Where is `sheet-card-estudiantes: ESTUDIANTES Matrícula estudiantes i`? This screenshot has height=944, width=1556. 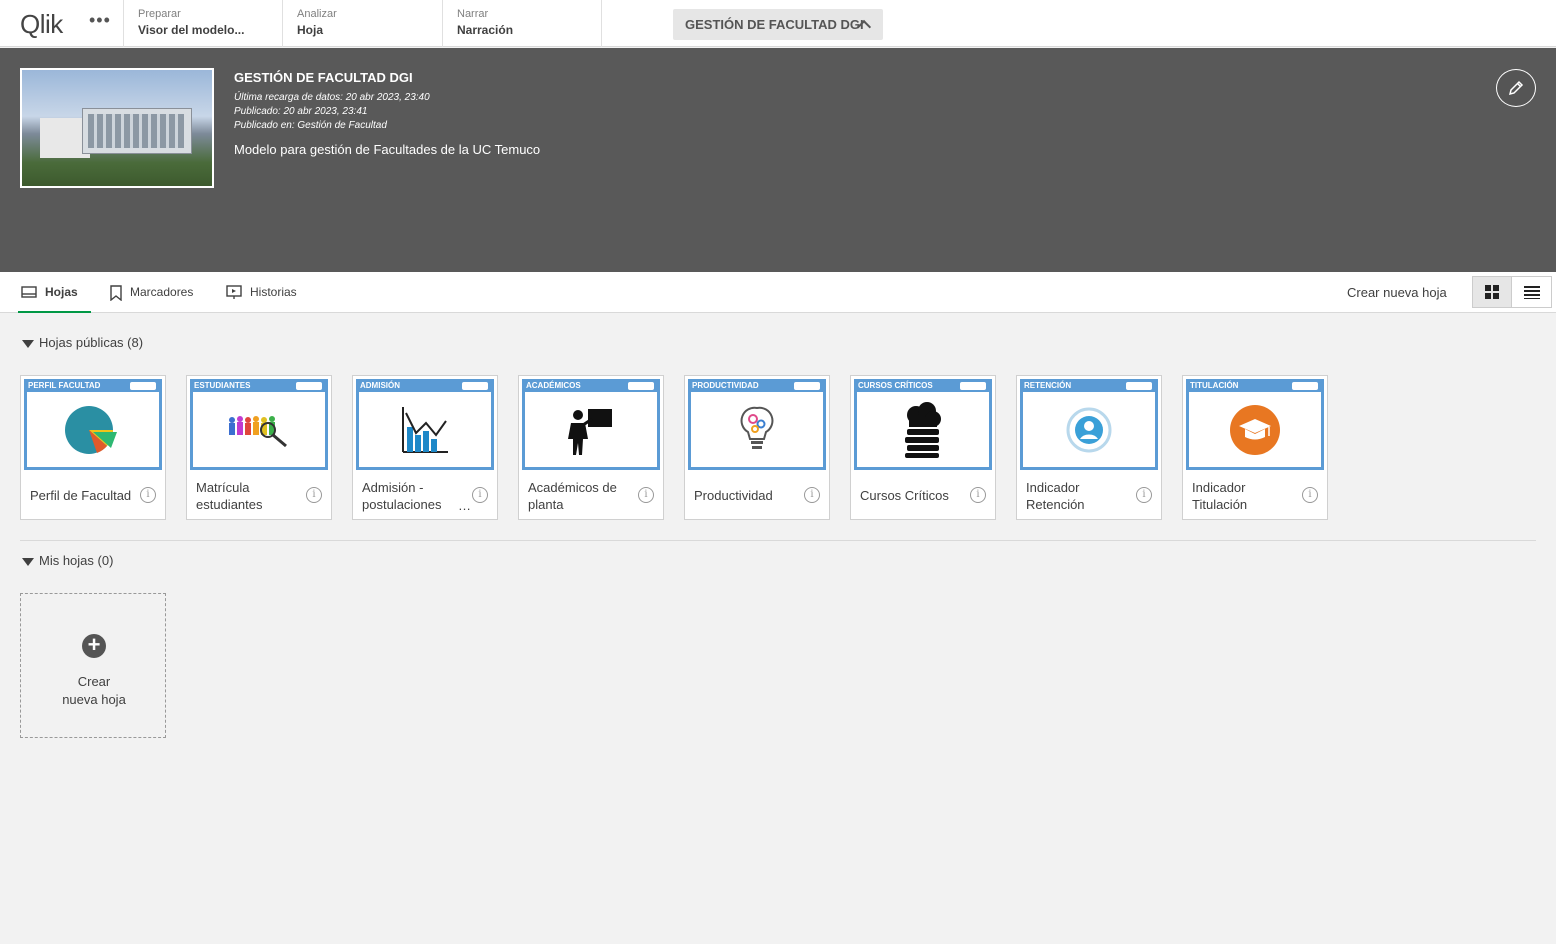
sheet-card-estudiantes: ESTUDIANTES Matrícula estudiantes i is located at coordinates (259, 447).